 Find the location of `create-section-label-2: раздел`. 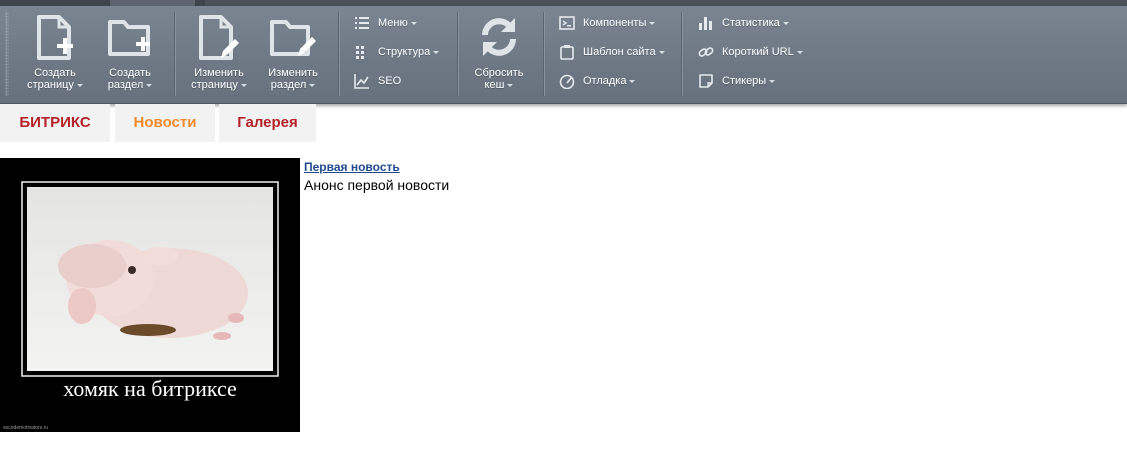

create-section-label-2: раздел is located at coordinates (125, 85).